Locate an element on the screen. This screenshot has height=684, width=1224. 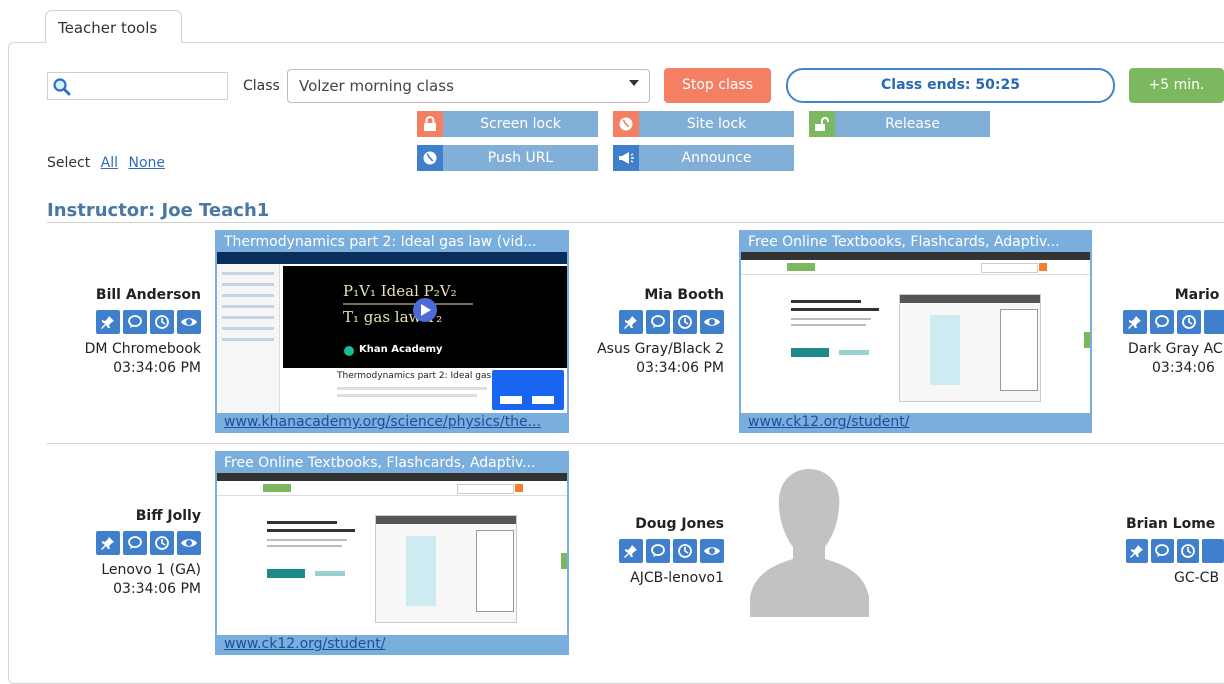
site-lock-button: Site lock is located at coordinates (703, 124).